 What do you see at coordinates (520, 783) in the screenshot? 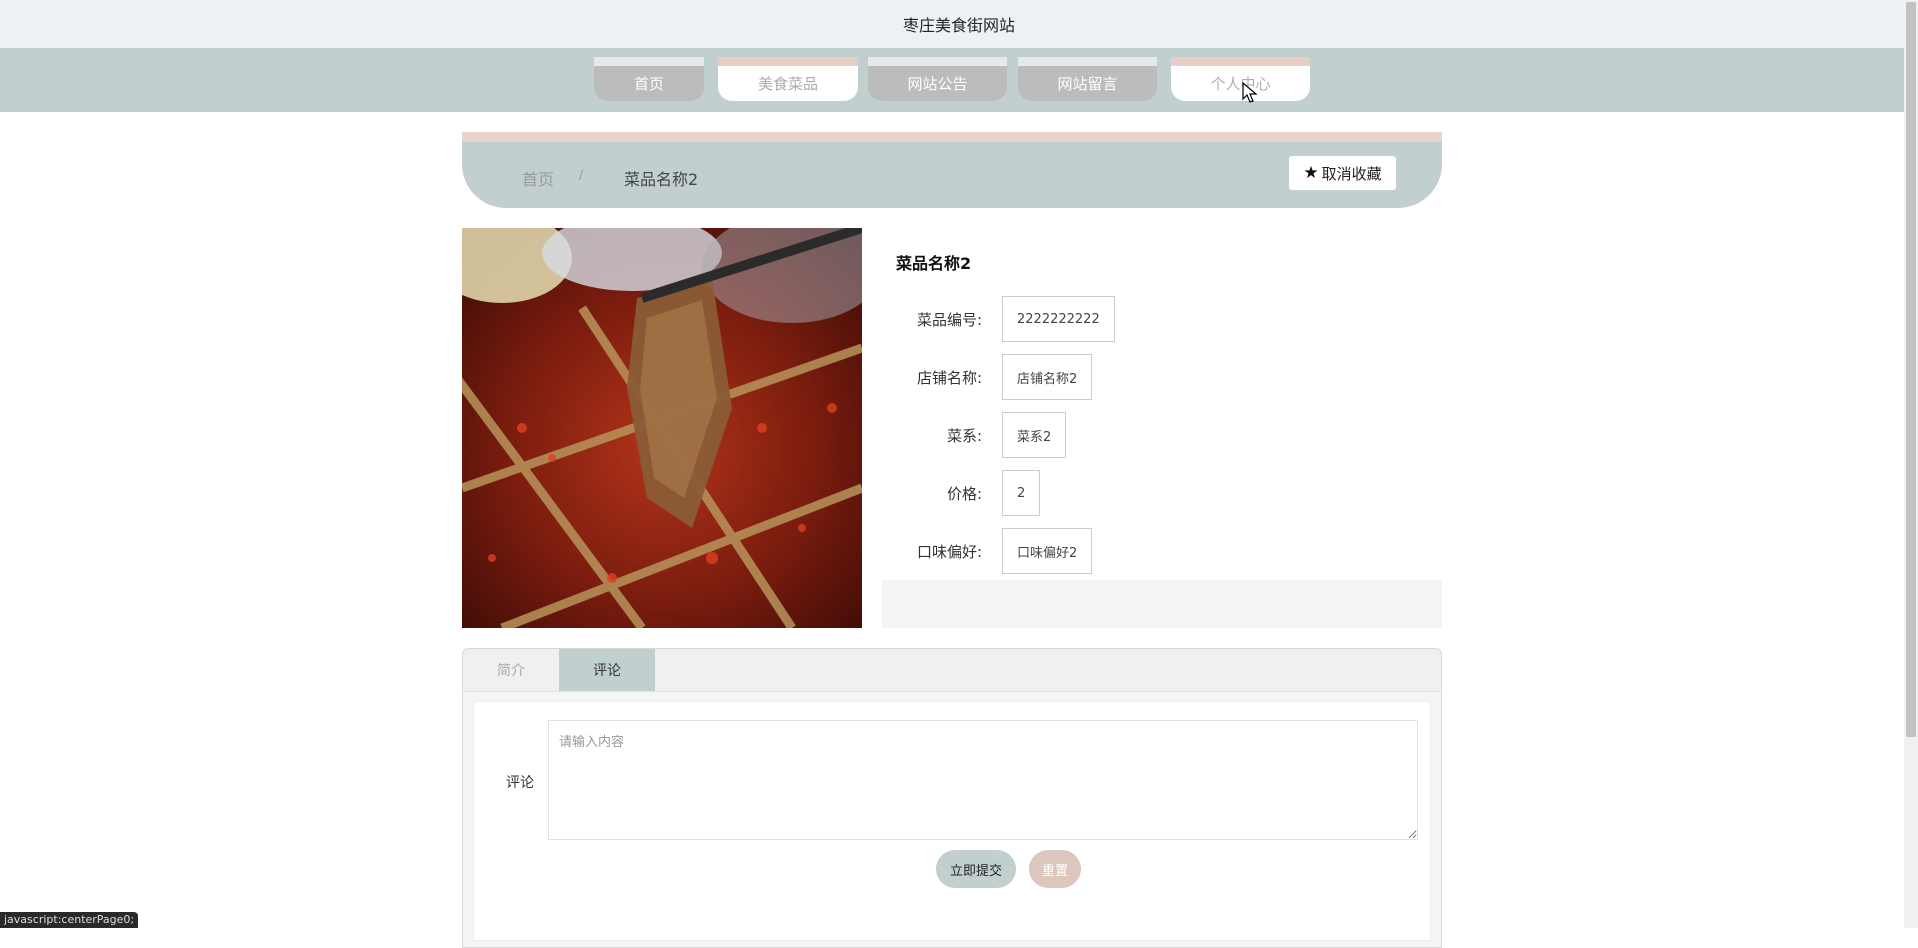
I see `comment-label: 评论` at bounding box center [520, 783].